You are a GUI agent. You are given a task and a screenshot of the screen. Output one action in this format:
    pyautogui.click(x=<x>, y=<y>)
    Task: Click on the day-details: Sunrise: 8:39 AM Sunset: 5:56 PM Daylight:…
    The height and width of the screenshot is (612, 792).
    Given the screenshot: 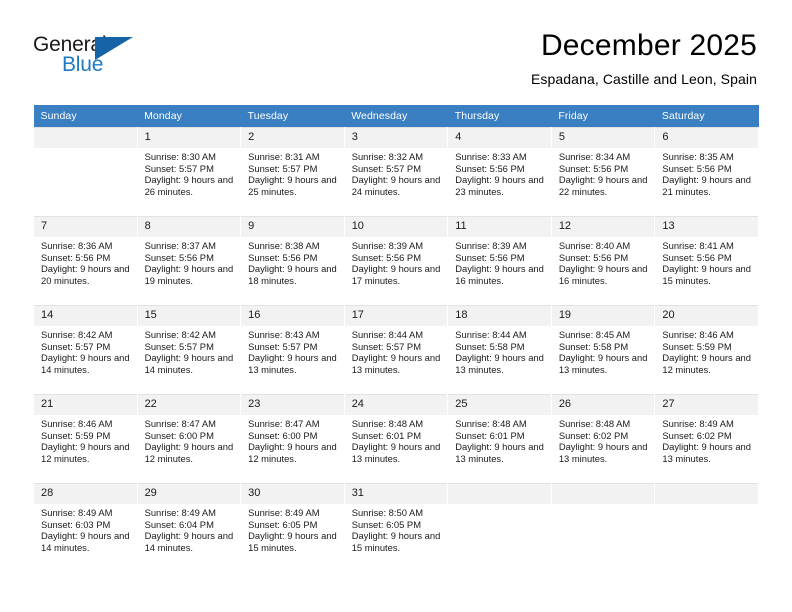 What is the action you would take?
    pyautogui.click(x=396, y=261)
    